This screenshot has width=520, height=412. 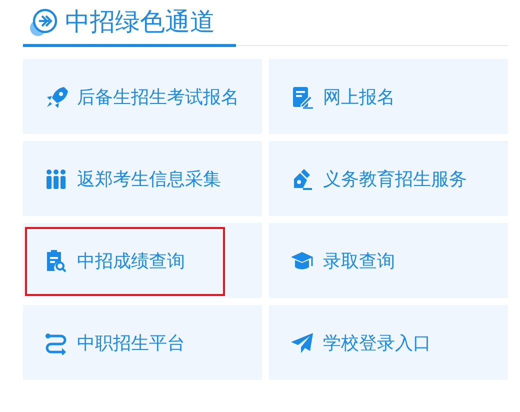 I want to click on link-tile: 学校登录入口, so click(x=388, y=342).